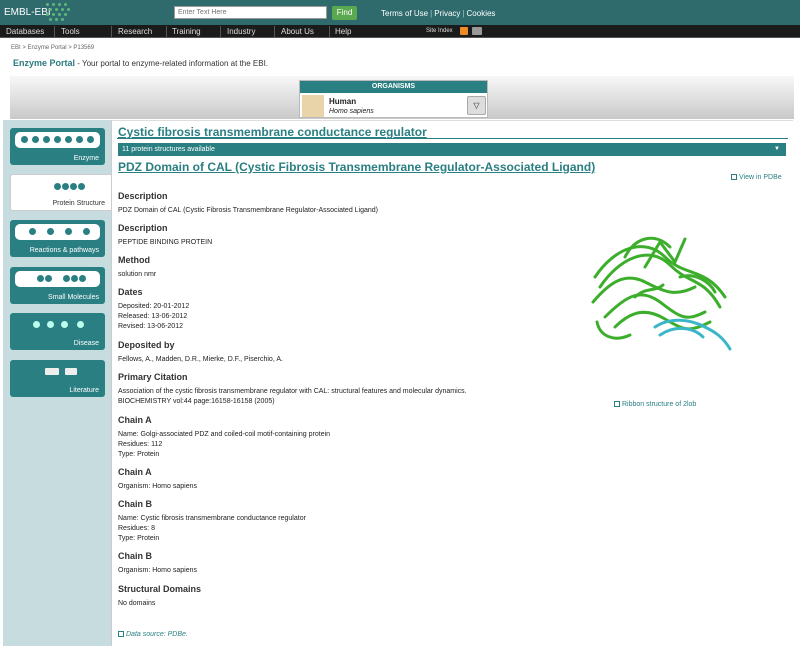  Describe the element at coordinates (343, 31) in the screenshot. I see `nav-help: Help` at that location.